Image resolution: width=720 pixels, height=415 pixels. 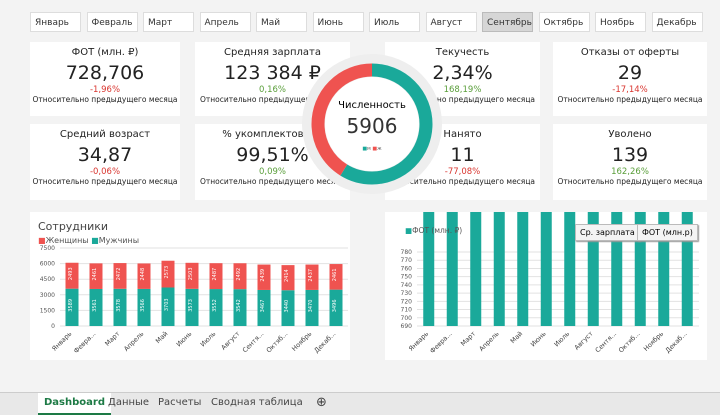 I want to click on y-tick-label: 710, so click(x=407, y=310).